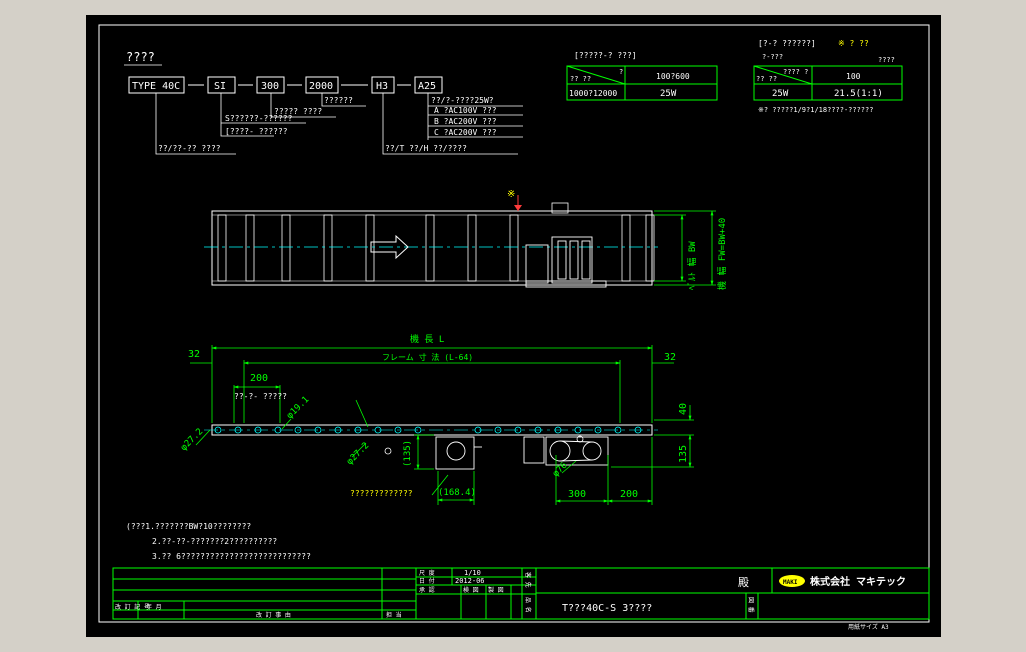 This screenshot has height=652, width=1026. I want to click on table-right-note-head: ※ ? ??, so click(853, 43).